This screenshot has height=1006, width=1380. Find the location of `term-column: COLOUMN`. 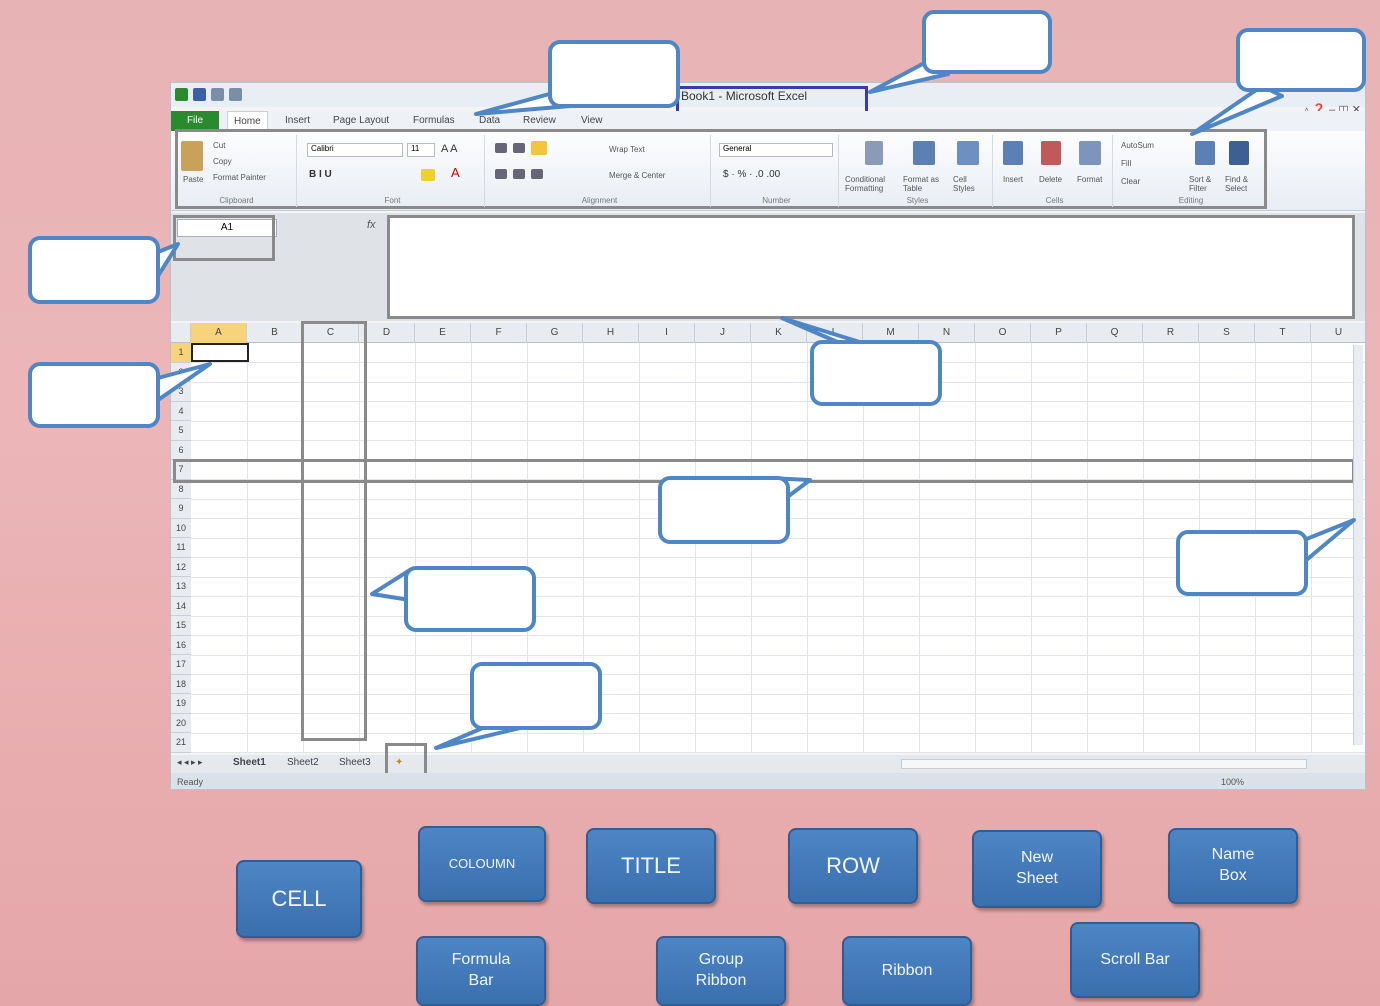

term-column: COLOUMN is located at coordinates (482, 864).